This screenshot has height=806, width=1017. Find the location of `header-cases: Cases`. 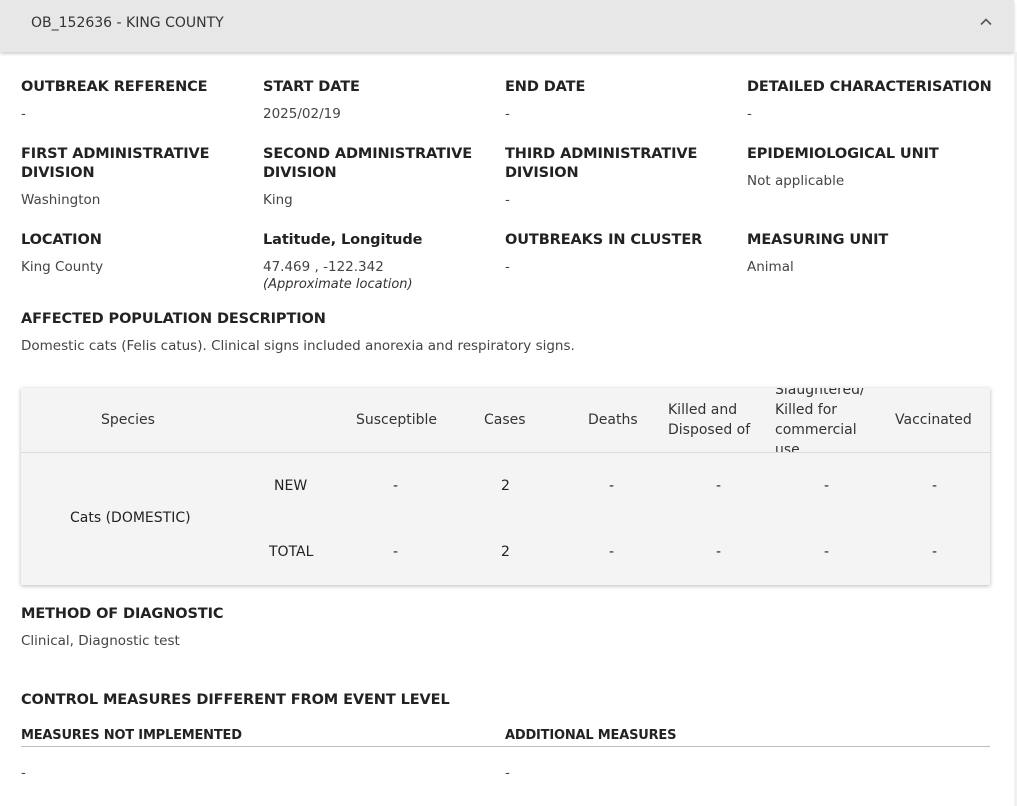

header-cases: Cases is located at coordinates (505, 420).